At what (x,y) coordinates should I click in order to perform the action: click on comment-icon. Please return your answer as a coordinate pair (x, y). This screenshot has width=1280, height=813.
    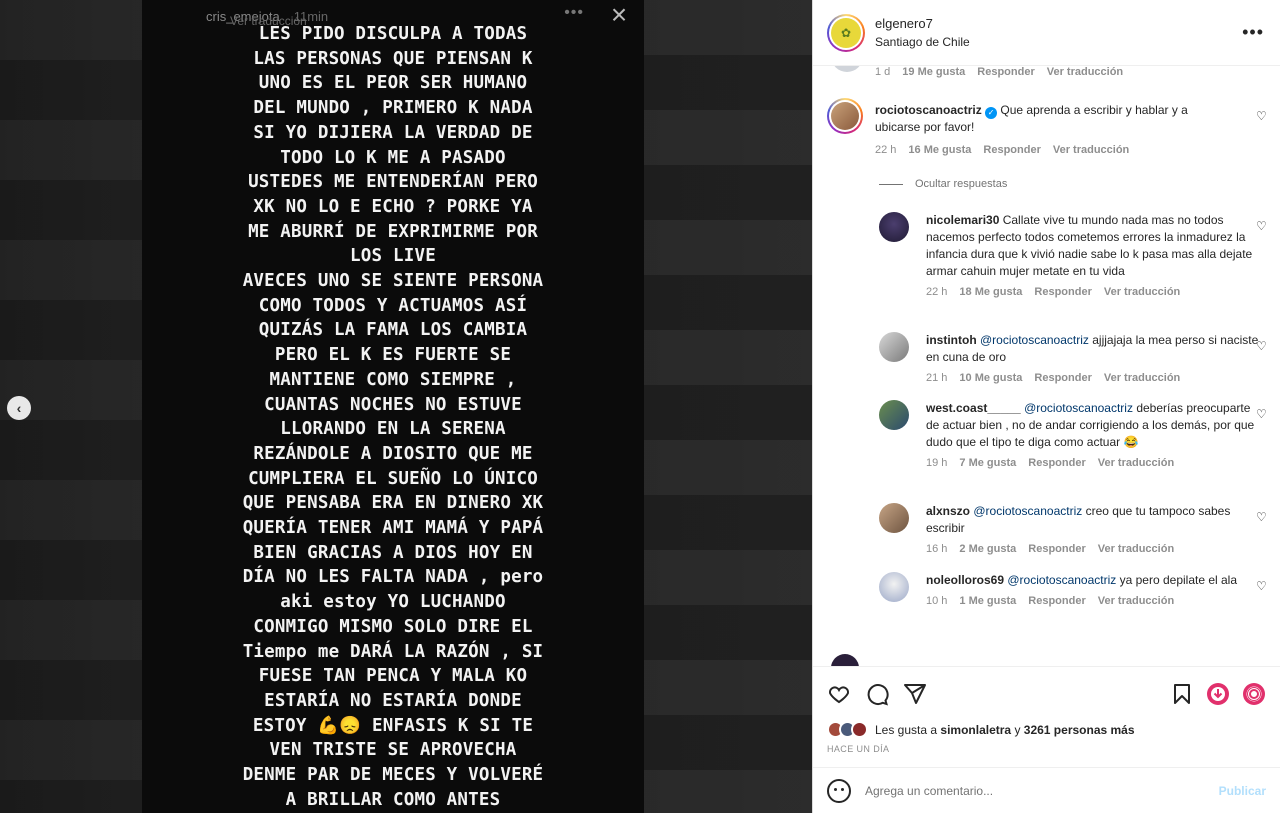
    Looking at the image, I should click on (877, 694).